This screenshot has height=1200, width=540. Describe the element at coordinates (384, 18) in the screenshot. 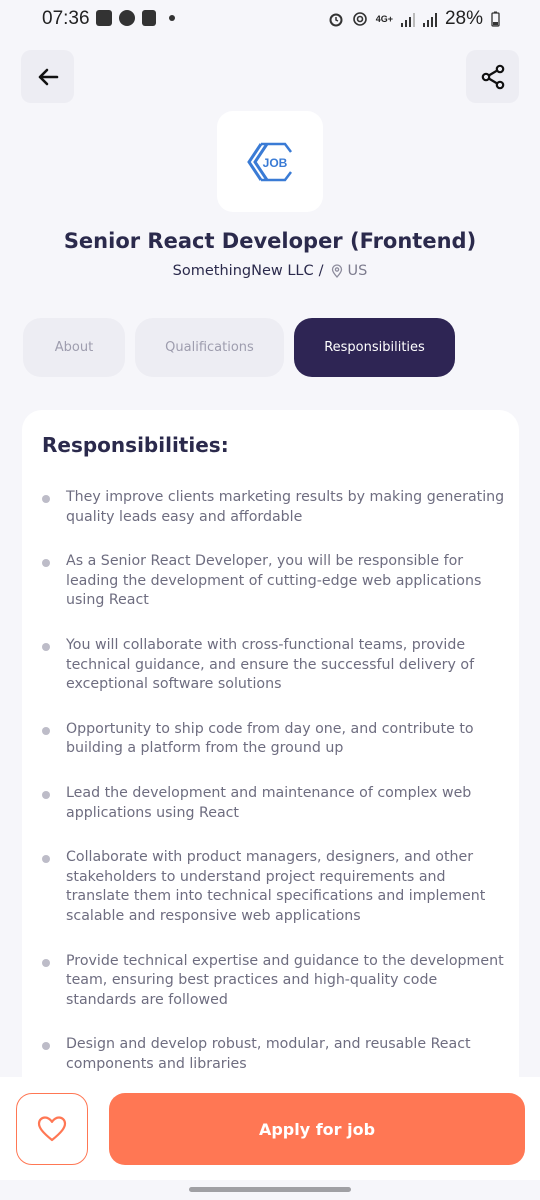

I see `network-type-label: 4G+` at that location.